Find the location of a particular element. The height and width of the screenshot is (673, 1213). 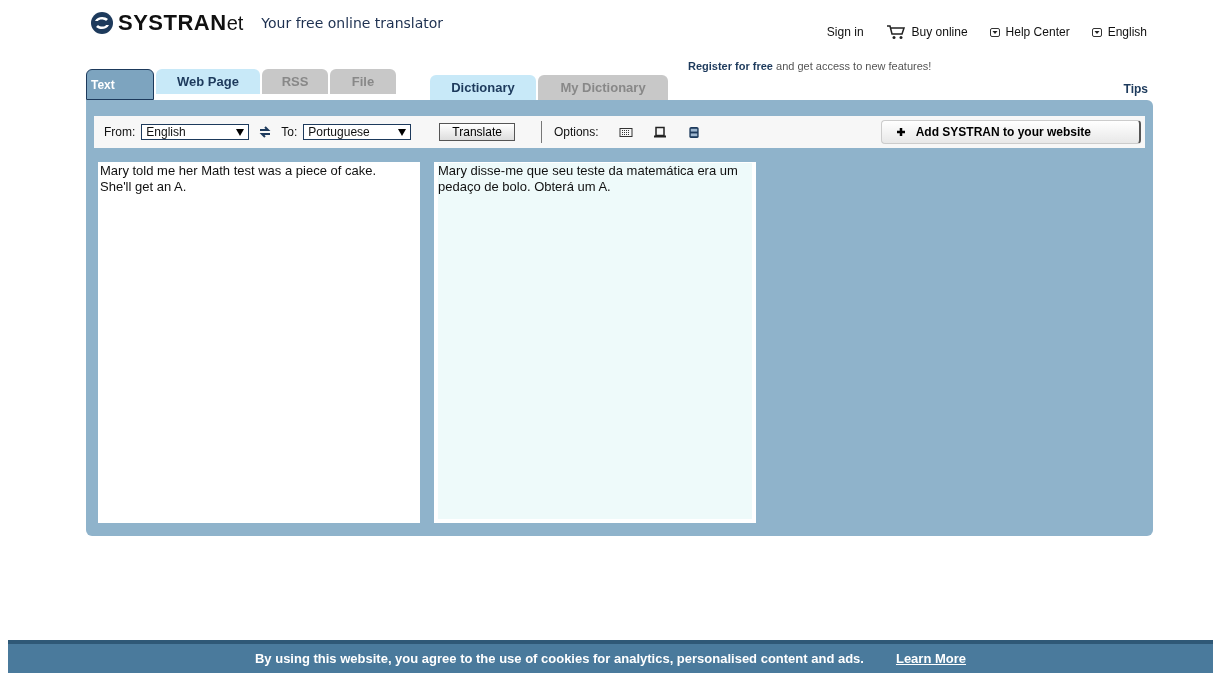

top-link: Help Center is located at coordinates (1029, 32).